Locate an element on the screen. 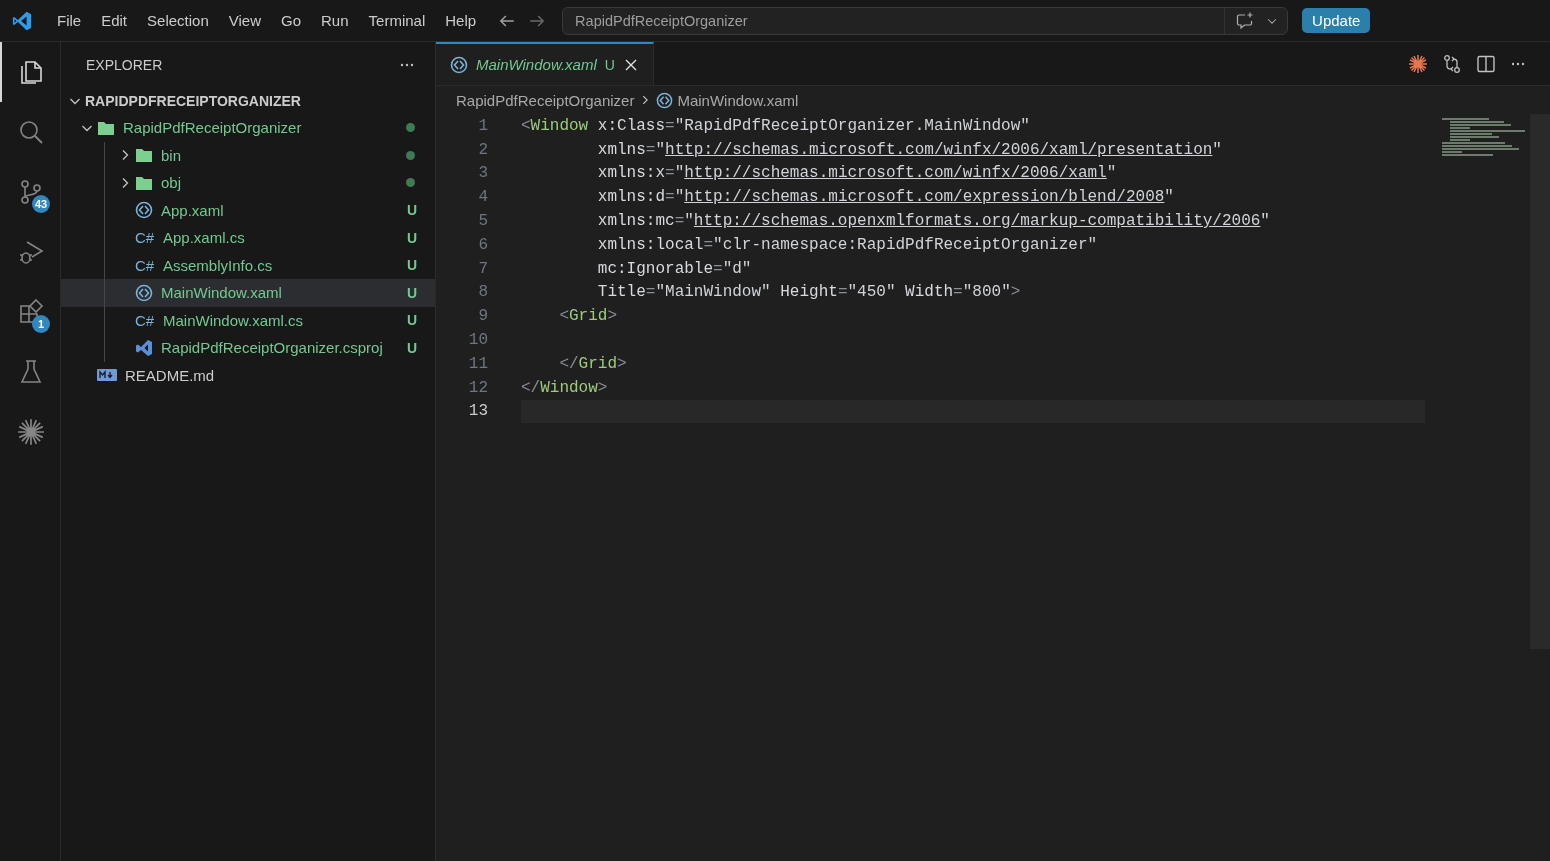  update-button: Update is located at coordinates (1336, 20).